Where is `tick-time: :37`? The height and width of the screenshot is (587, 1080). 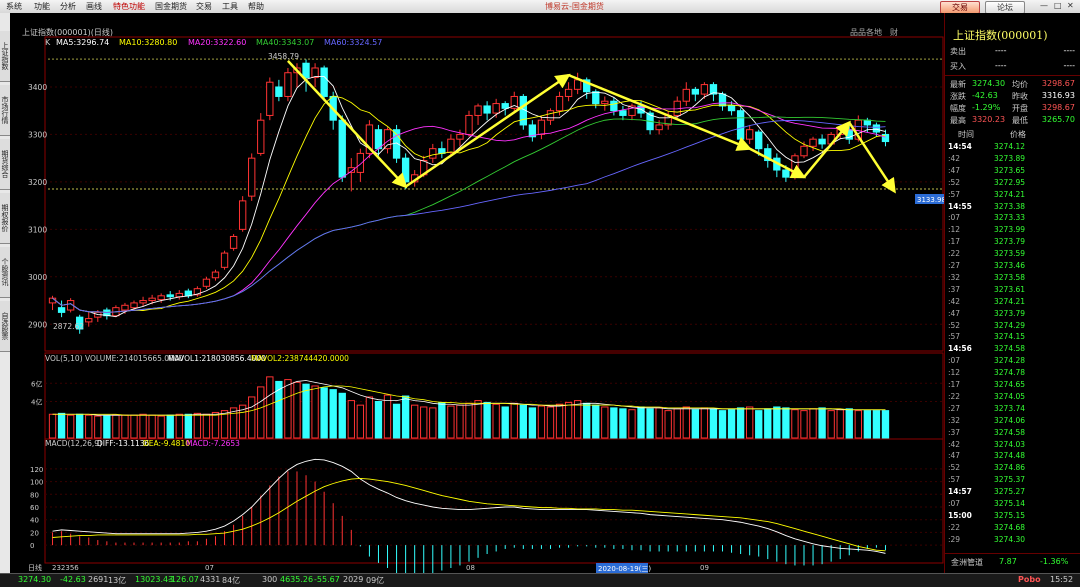
tick-time: :37 is located at coordinates (954, 432).